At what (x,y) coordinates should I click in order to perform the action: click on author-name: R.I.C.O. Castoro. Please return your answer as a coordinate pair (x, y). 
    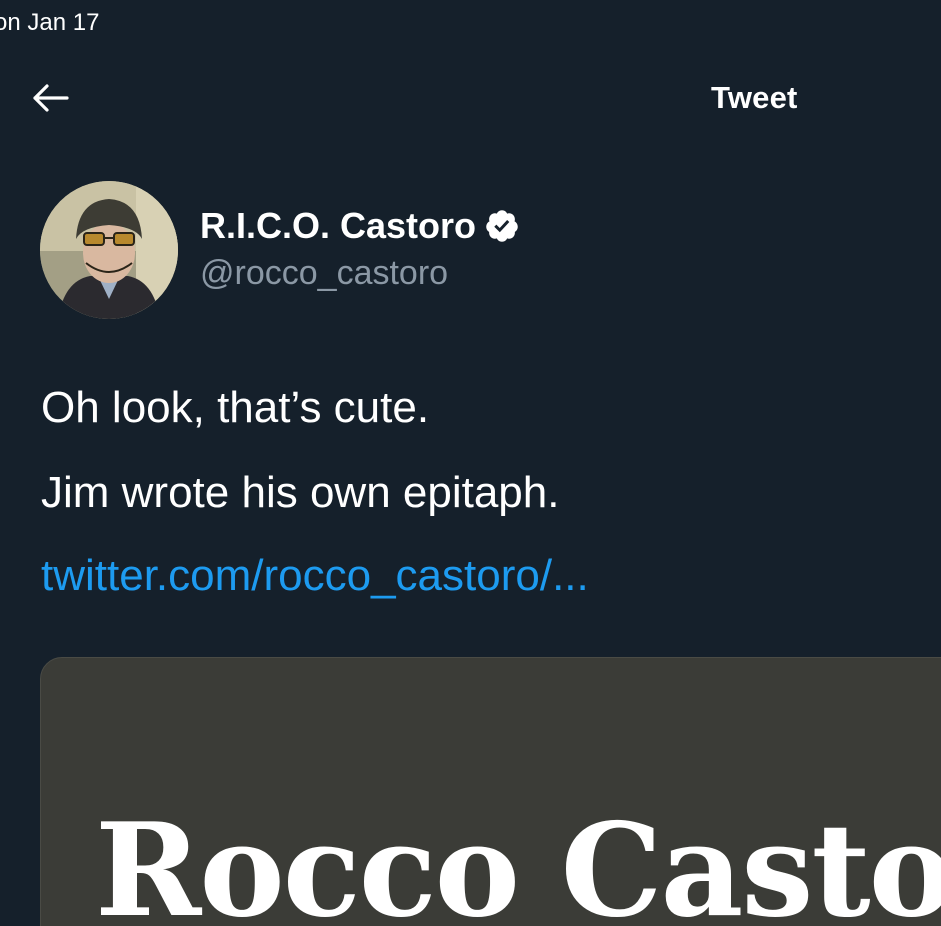
    Looking at the image, I should click on (338, 226).